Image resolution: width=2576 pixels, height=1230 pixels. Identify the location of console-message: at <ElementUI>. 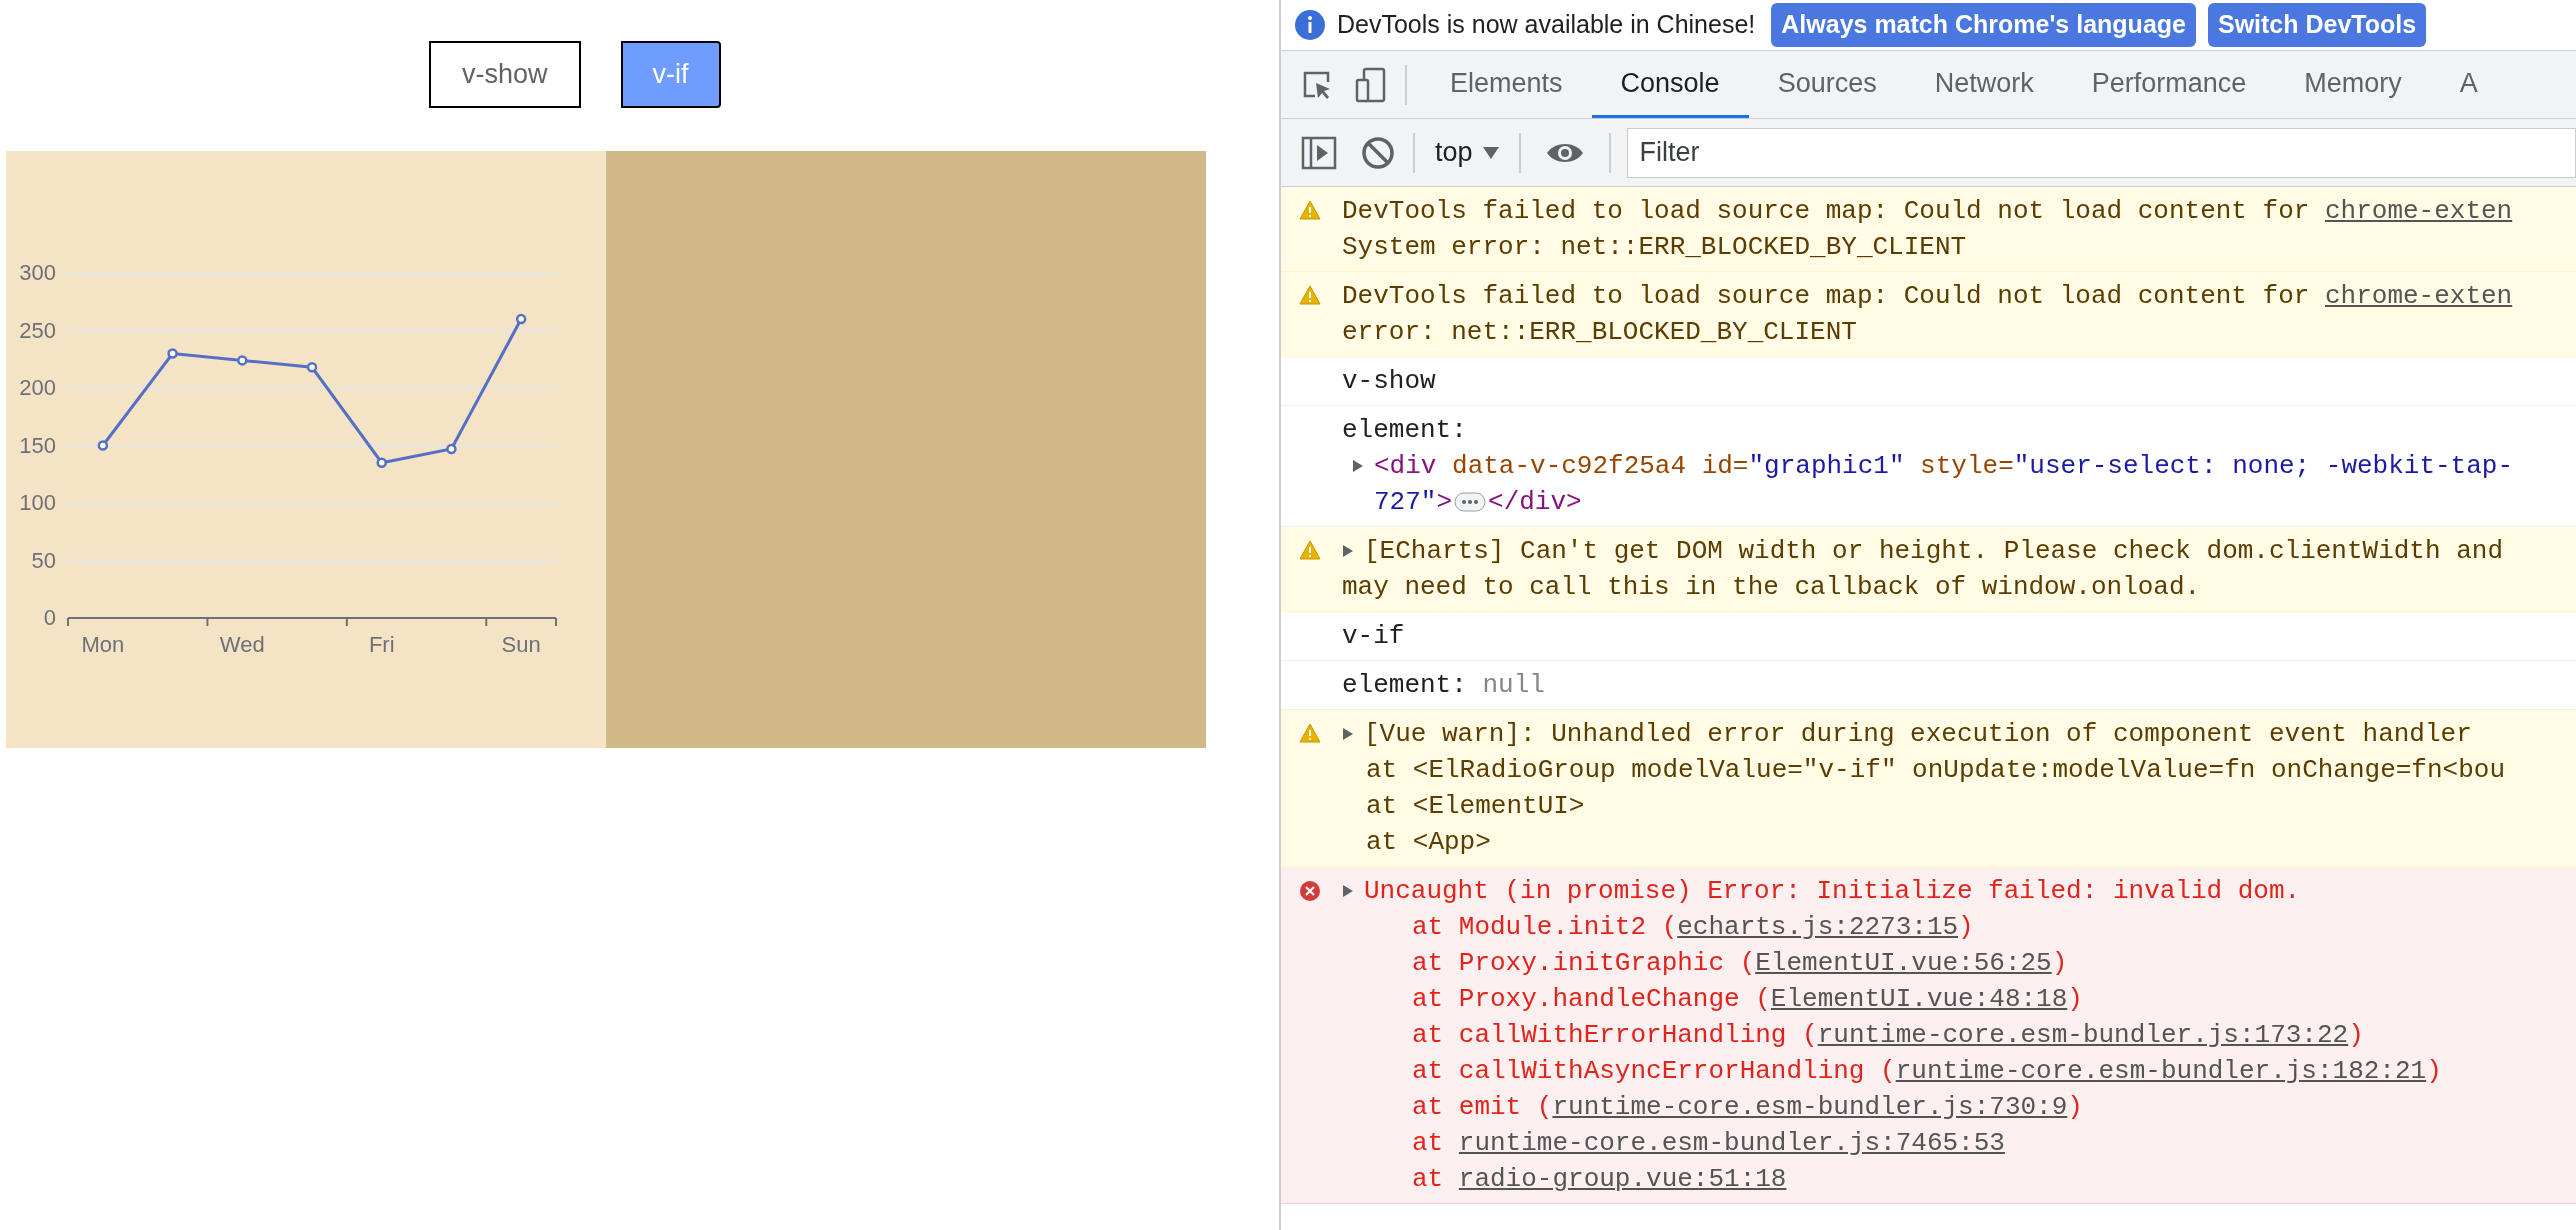
(1475, 806).